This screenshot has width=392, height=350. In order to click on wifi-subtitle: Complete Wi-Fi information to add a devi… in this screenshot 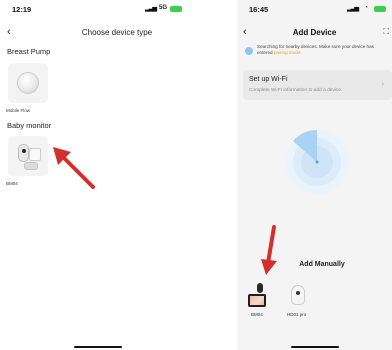, I will do `click(296, 90)`.